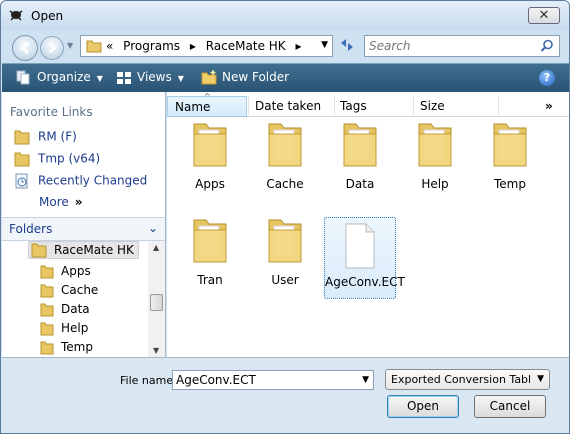 The image size is (570, 434). What do you see at coordinates (364, 258) in the screenshot?
I see `file-item-ageconv-ect: AgeConv.ECT` at bounding box center [364, 258].